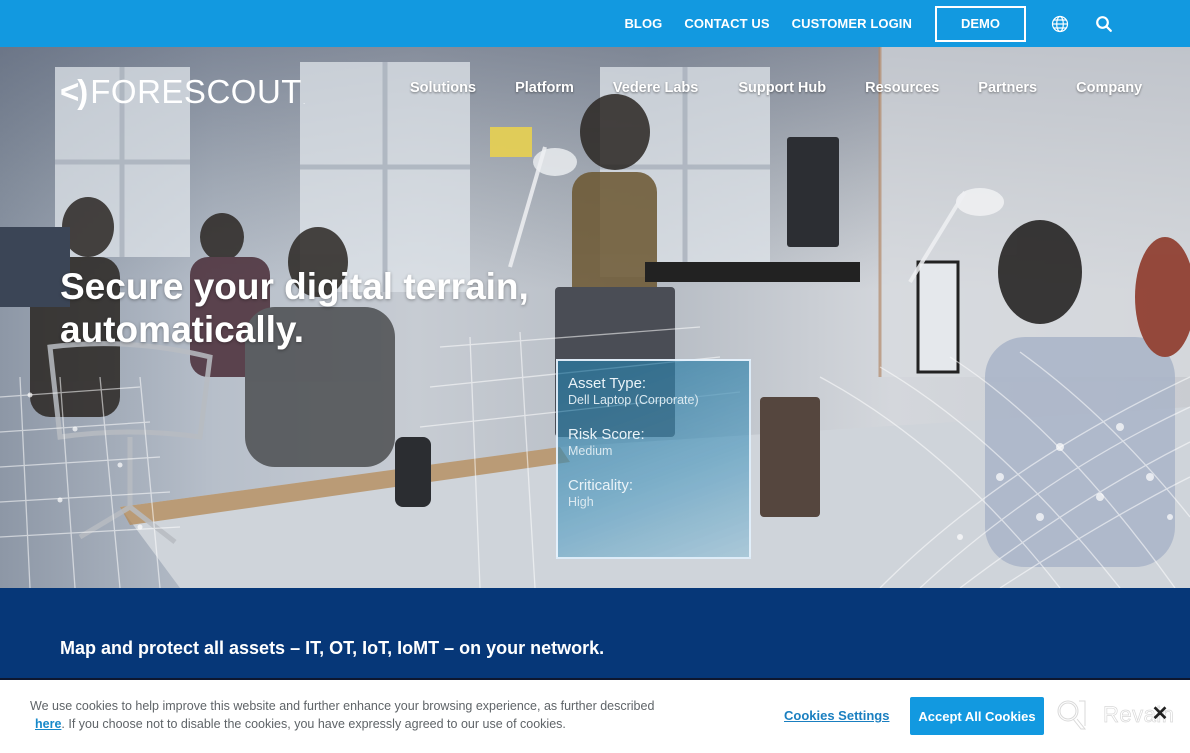 The height and width of the screenshot is (753, 1190). I want to click on utility-bar: BLOG CONTACT US CUSTOMER LOGIN DEMO, so click(595, 23).